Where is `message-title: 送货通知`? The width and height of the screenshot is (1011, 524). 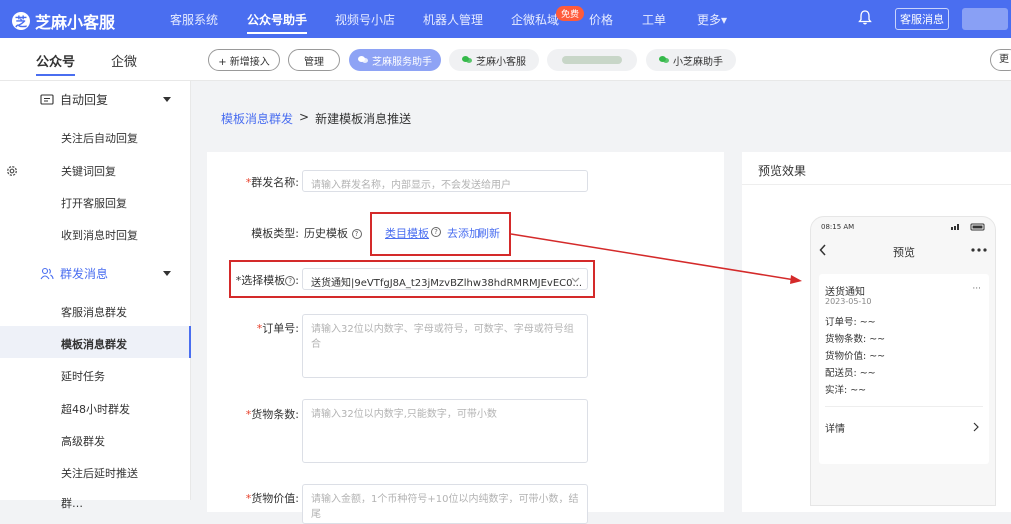 message-title: 送货通知 is located at coordinates (845, 292).